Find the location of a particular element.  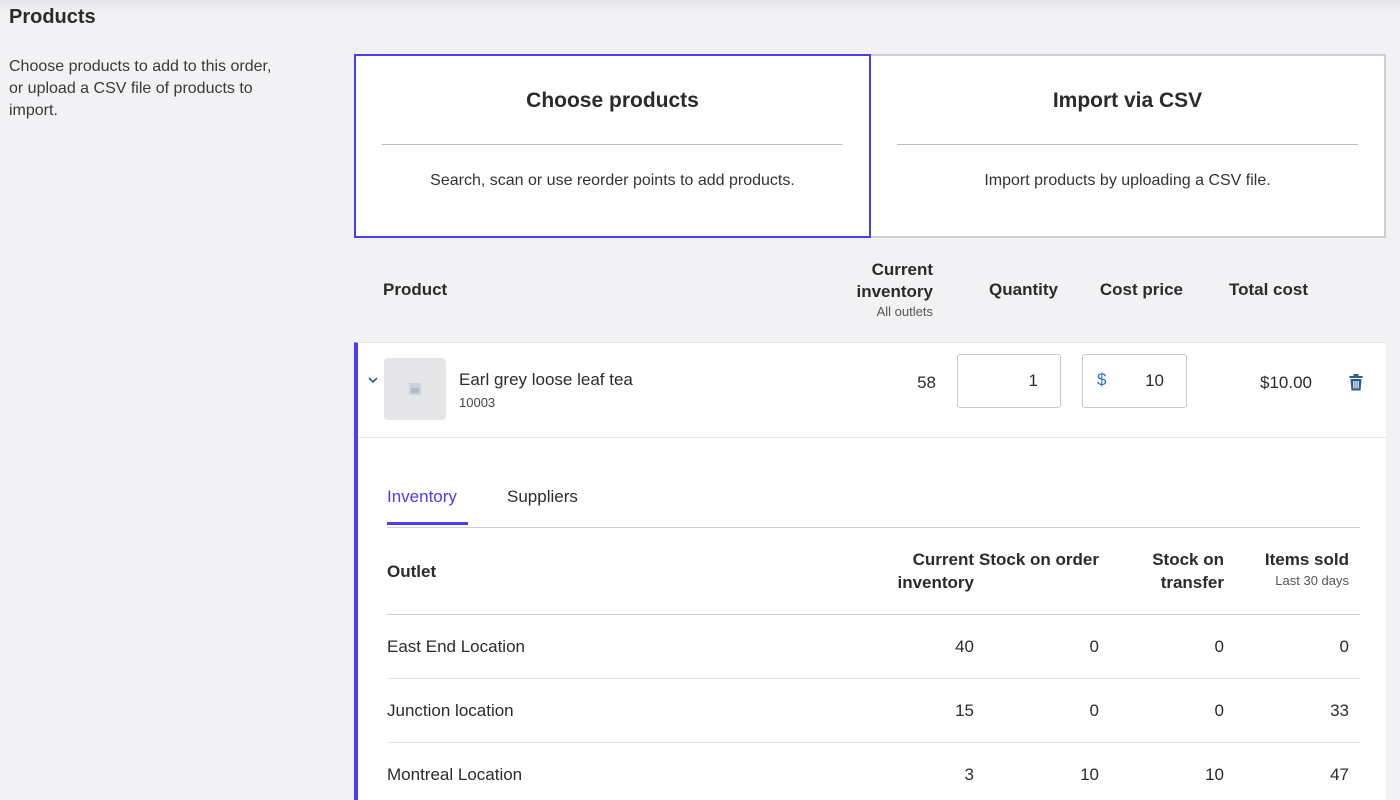

outlets-header-outlet: Outlet is located at coordinates (412, 571).